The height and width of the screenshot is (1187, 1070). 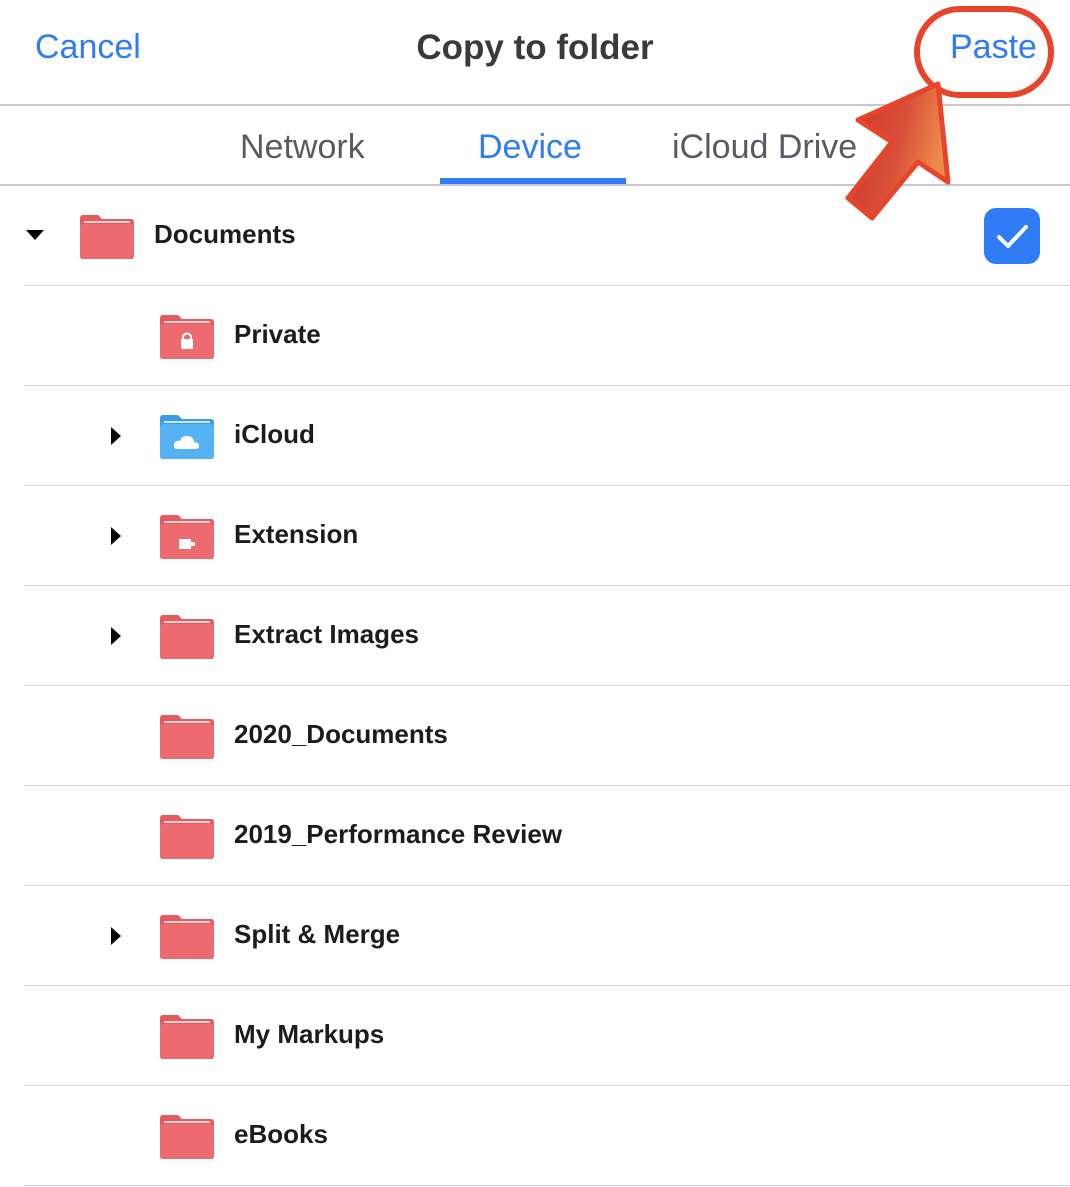 I want to click on folder-label: My Markups, so click(x=309, y=1034).